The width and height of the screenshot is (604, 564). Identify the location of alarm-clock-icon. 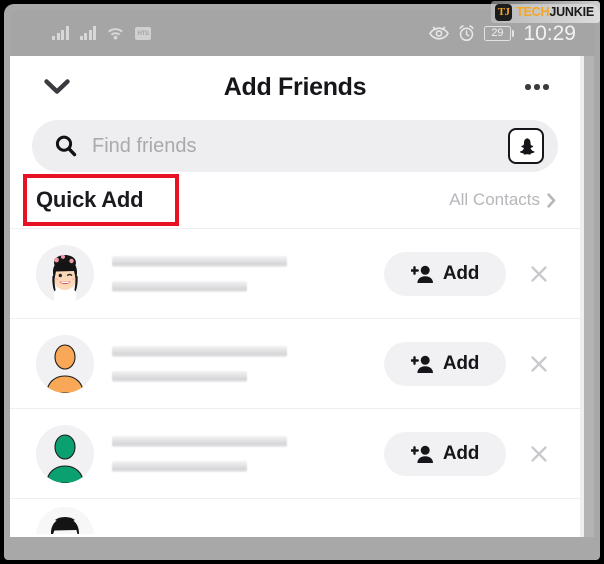
(466, 32).